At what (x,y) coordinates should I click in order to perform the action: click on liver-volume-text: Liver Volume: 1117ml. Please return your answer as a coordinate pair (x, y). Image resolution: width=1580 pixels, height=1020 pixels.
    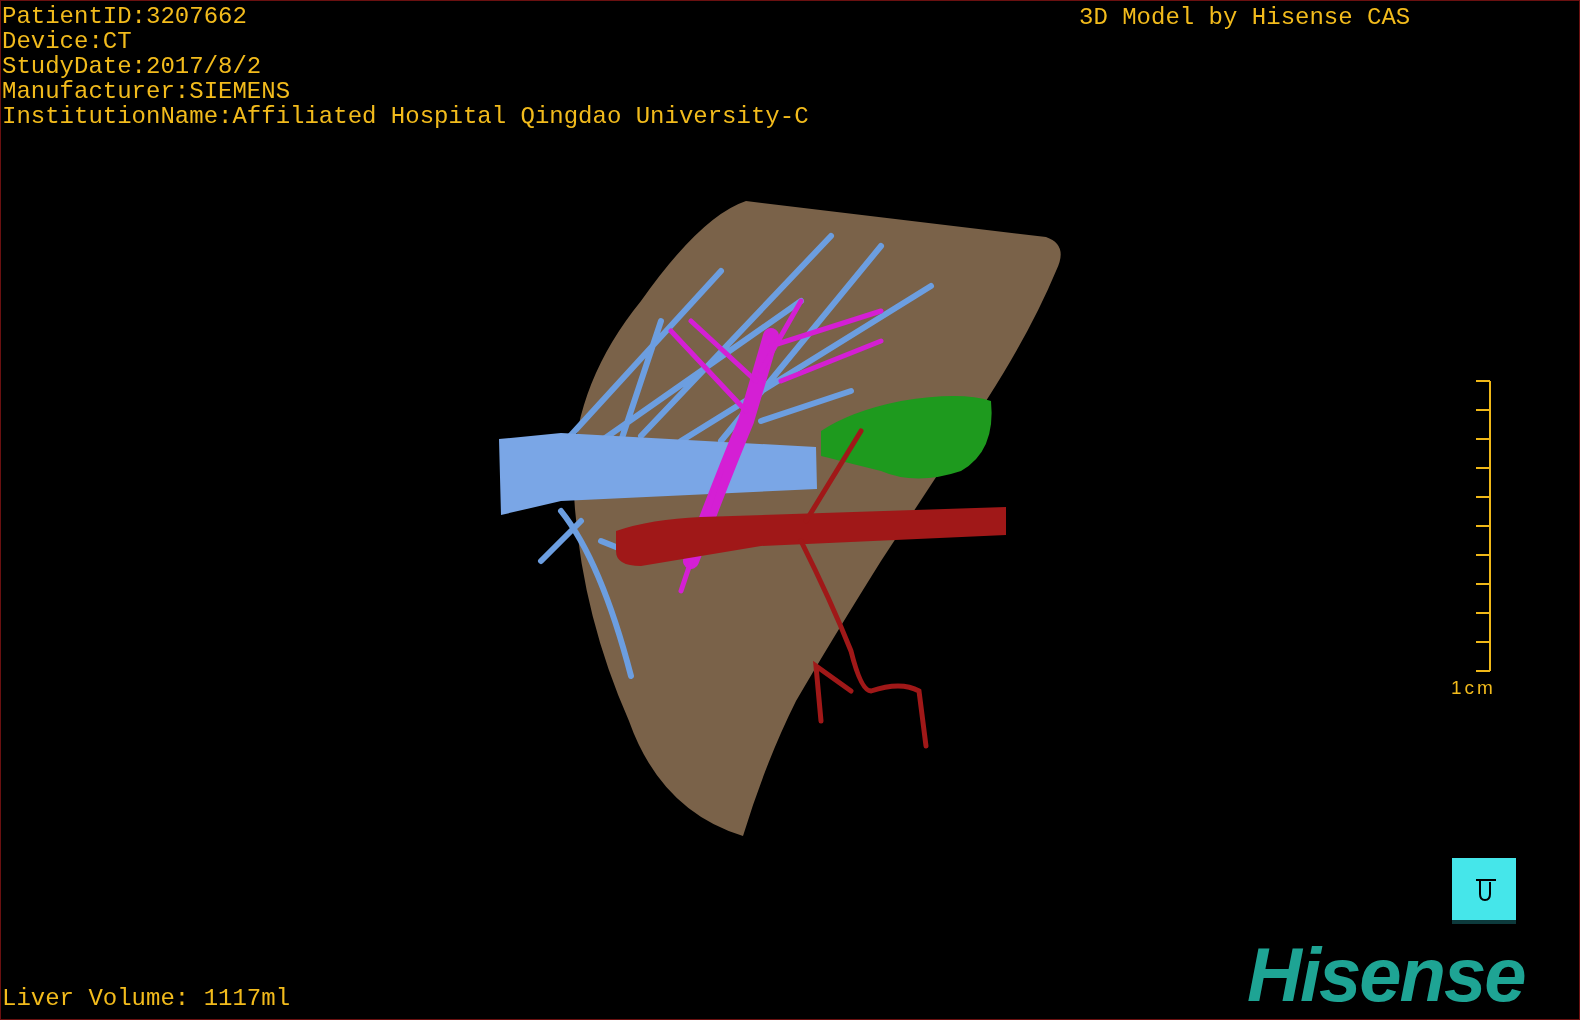
    Looking at the image, I should click on (146, 998).